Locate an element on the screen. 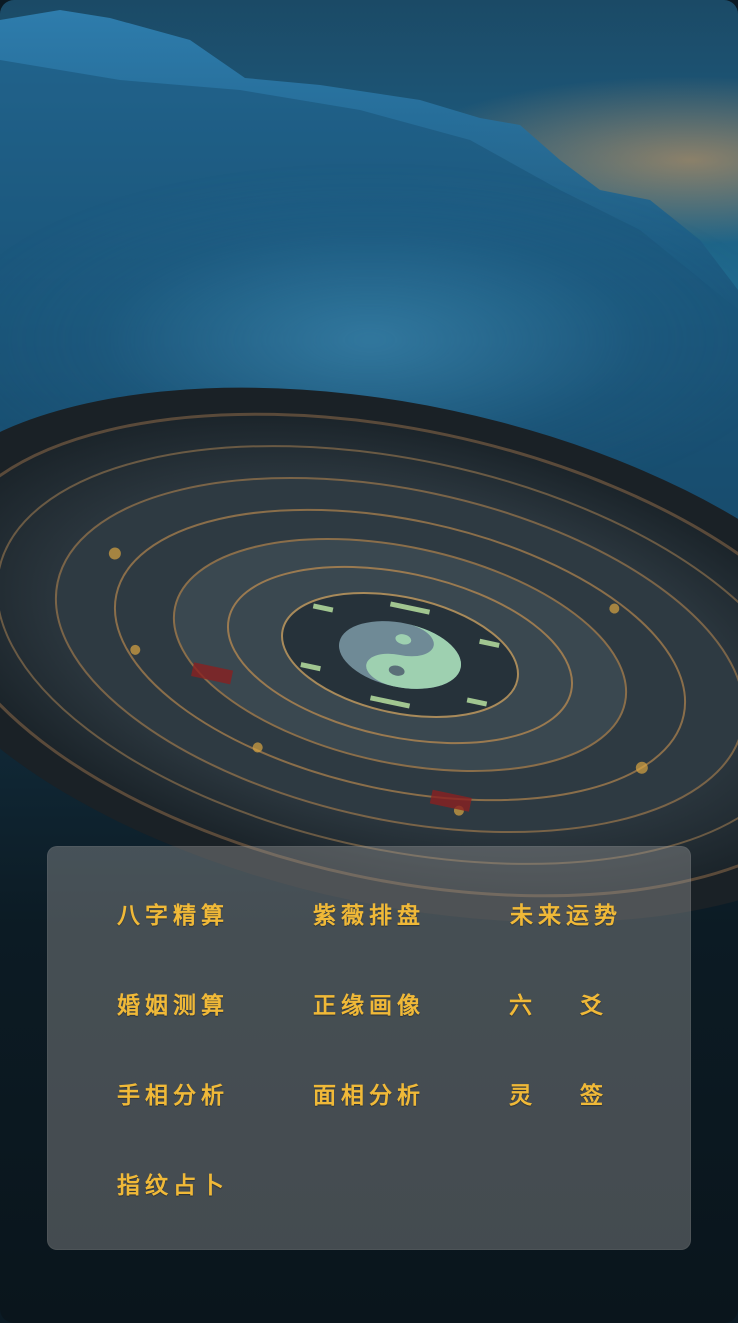 This screenshot has width=738, height=1323. menu-item-lingqian: 灵 签 is located at coordinates (566, 1093).